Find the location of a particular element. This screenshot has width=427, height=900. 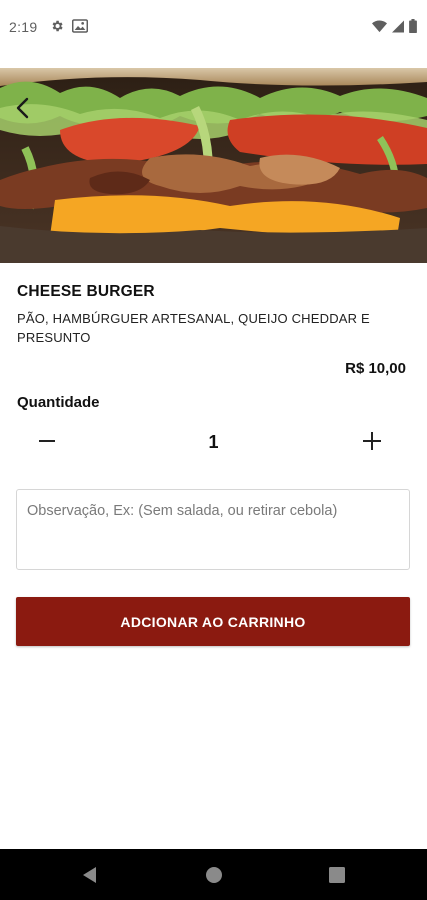

status-bar: 2:19 is located at coordinates (213, 28).